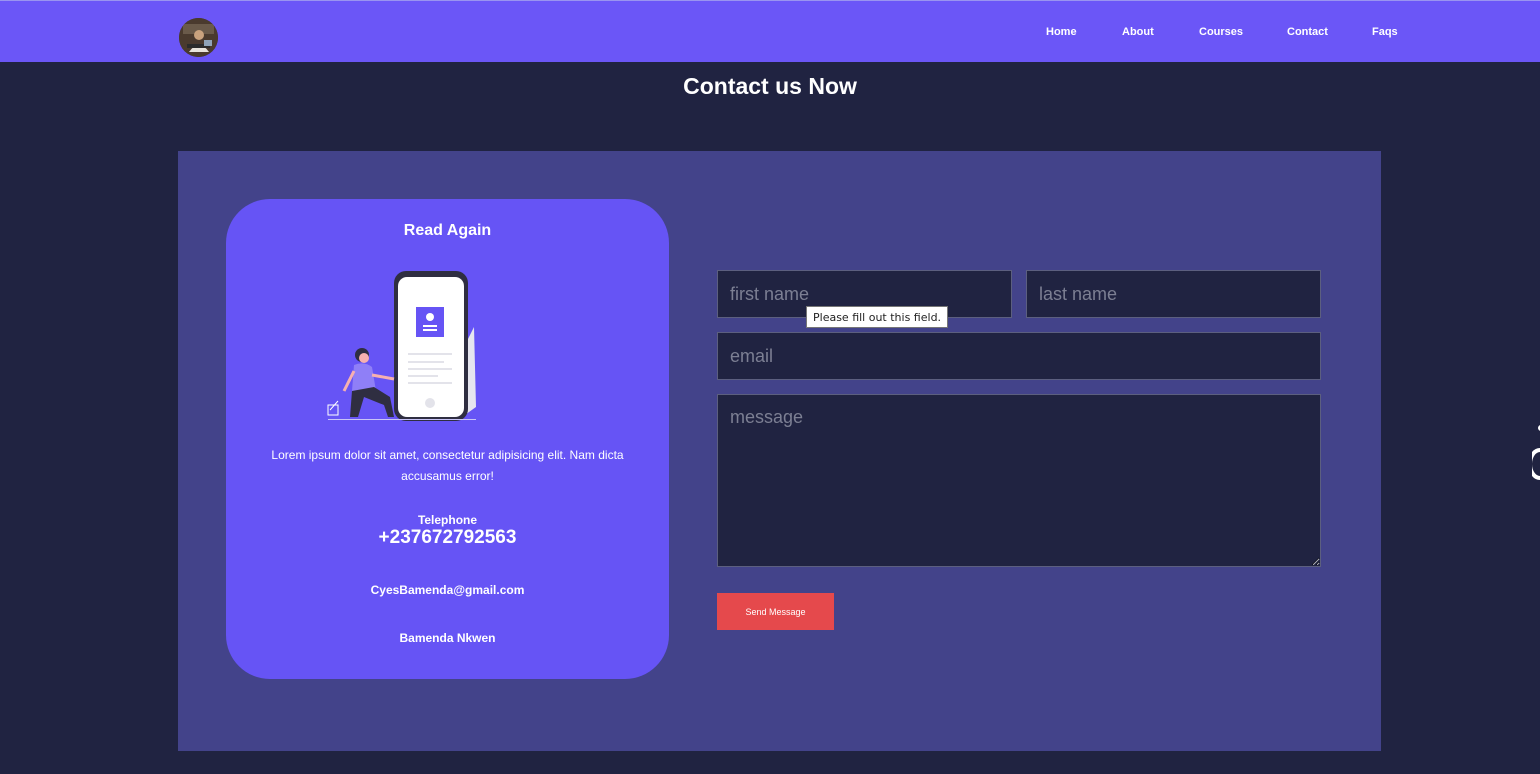 Image resolution: width=1540 pixels, height=774 pixels. I want to click on send-message-button: Send Message, so click(775, 611).